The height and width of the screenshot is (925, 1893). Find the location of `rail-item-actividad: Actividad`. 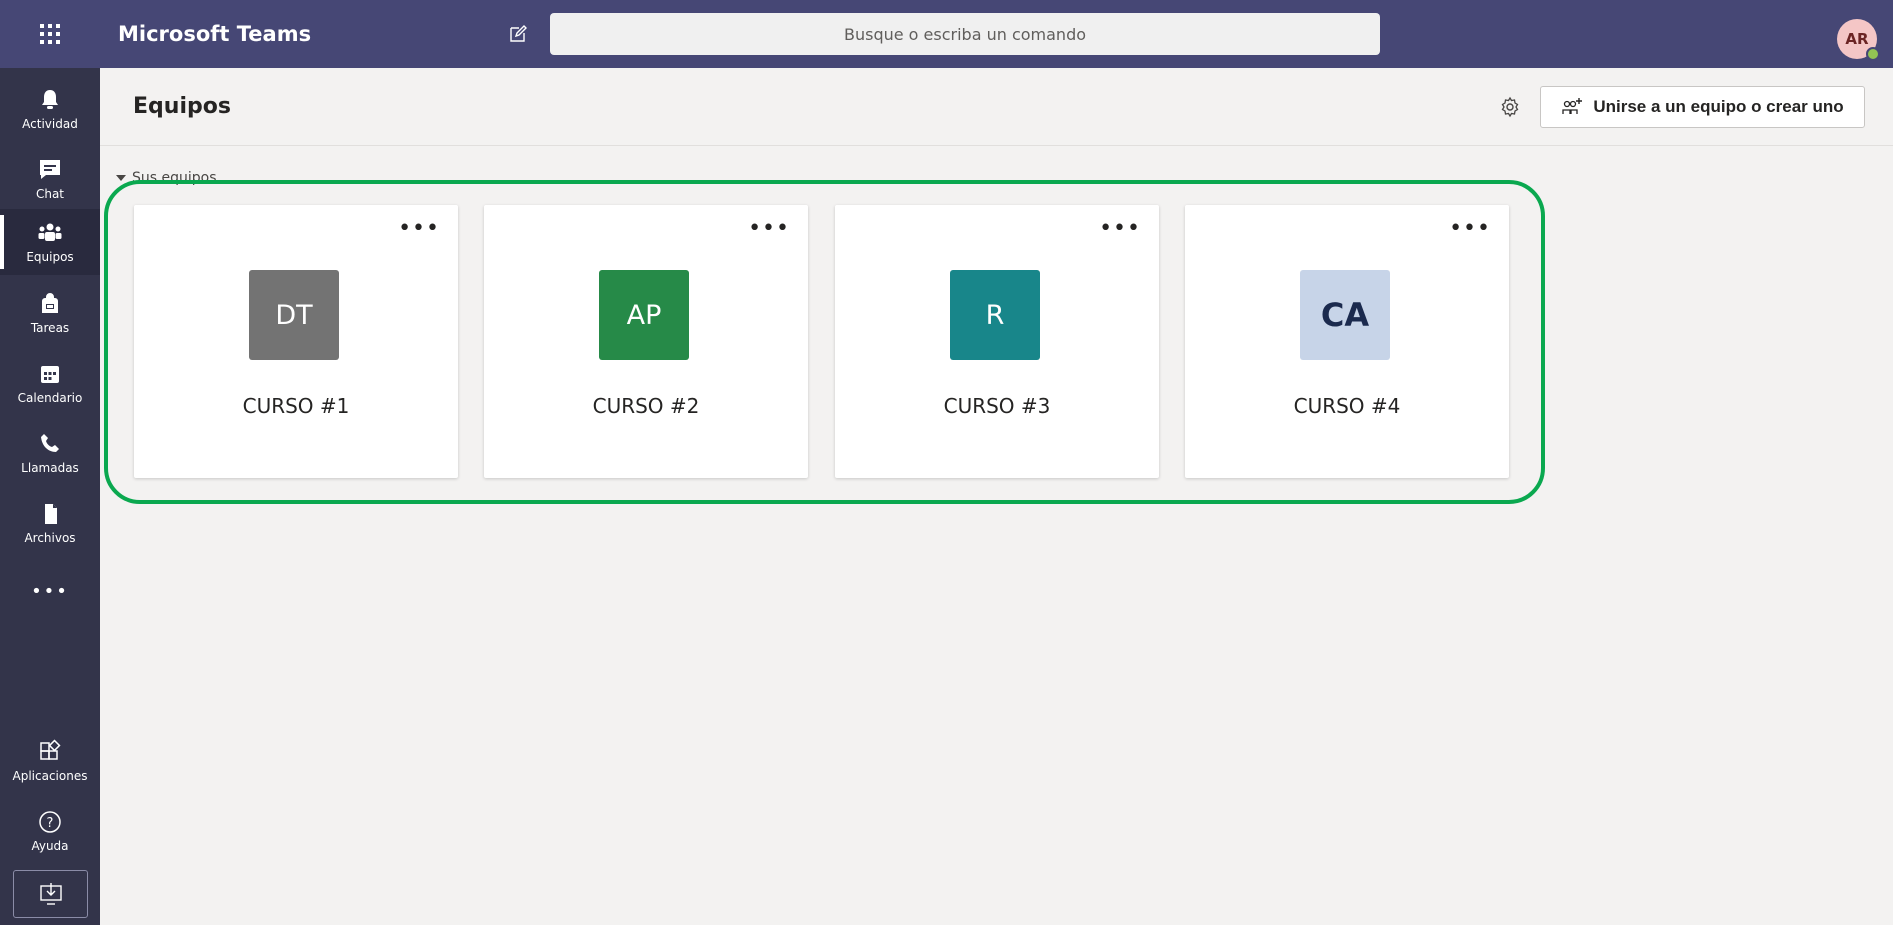

rail-item-actividad: Actividad is located at coordinates (50, 109).